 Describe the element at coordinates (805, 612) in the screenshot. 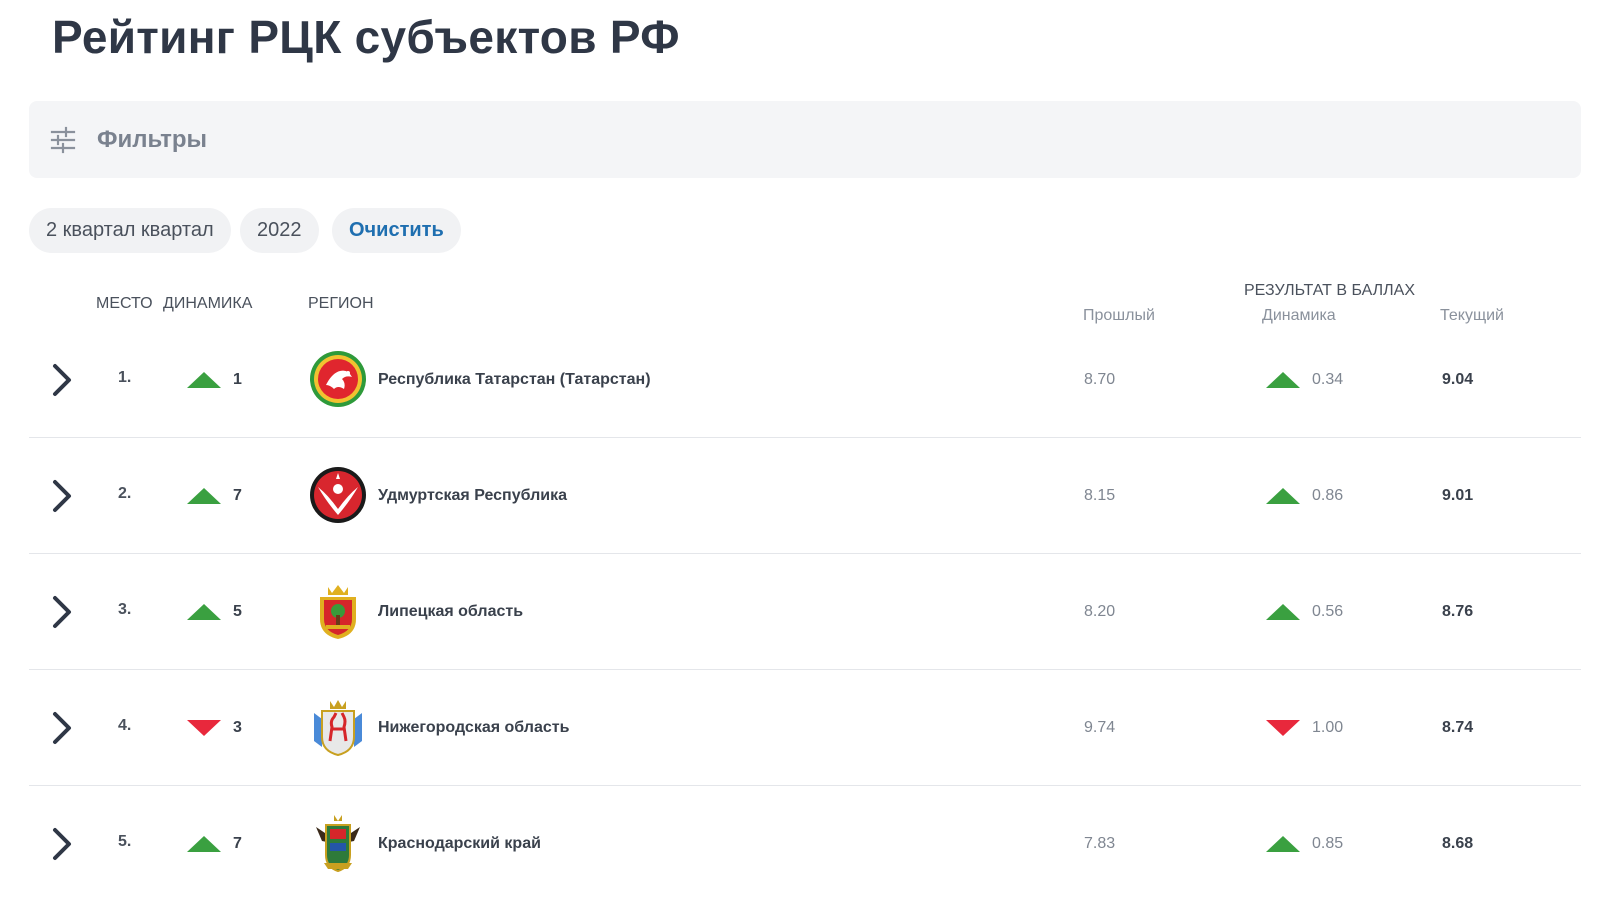

I see `table-row: 3. 5 Липецкая область 8.20 0.56 8.76` at that location.